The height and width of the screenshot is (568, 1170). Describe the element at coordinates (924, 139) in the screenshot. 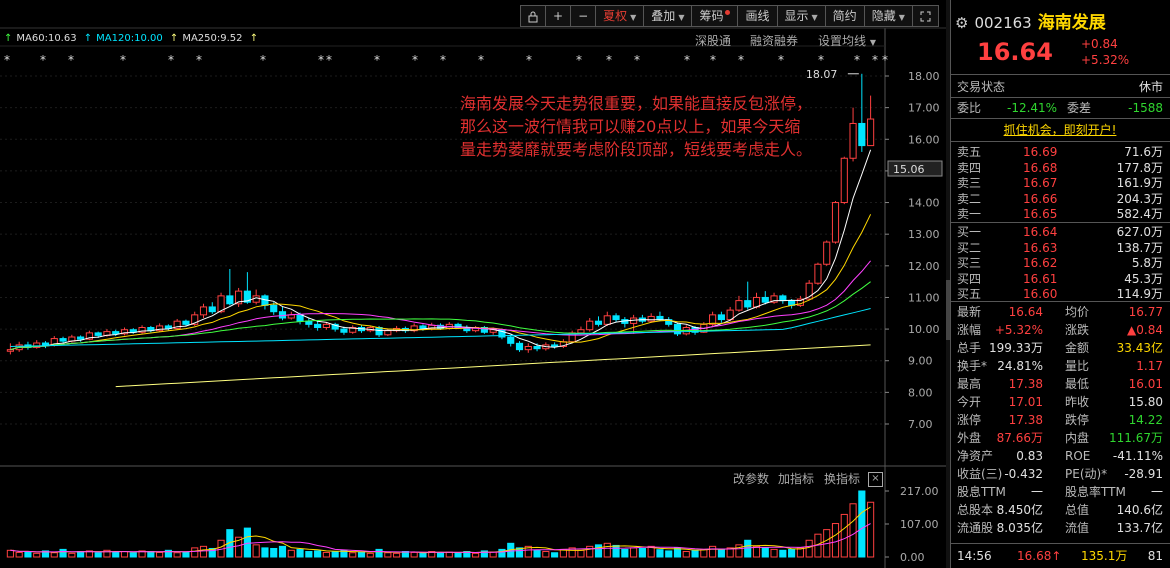

I see `price-tick-label: 16.00` at that location.